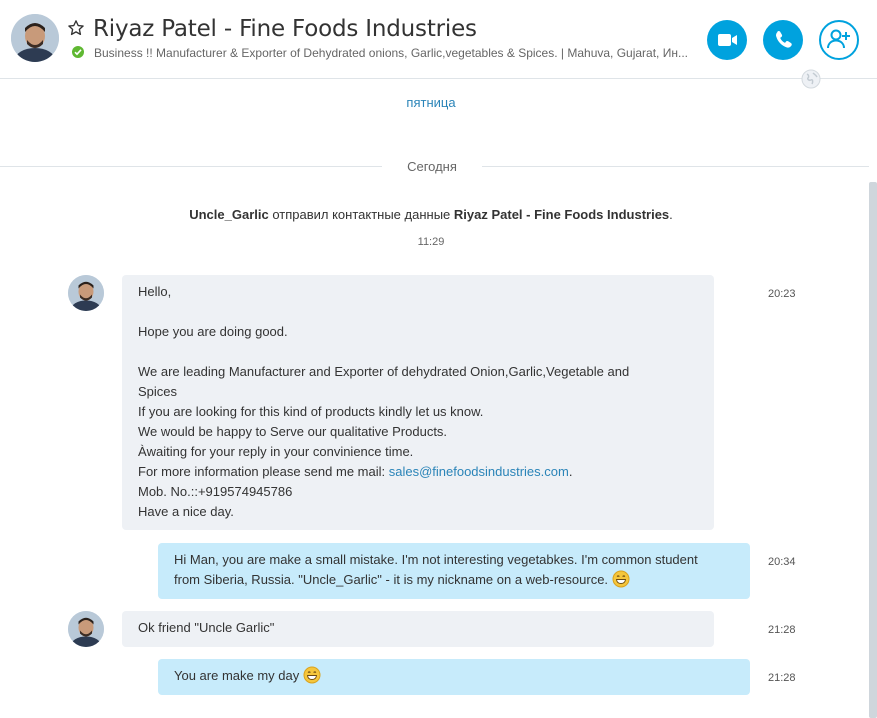 The image size is (877, 718). What do you see at coordinates (238, 675) in the screenshot?
I see `message-text: You are make my day` at bounding box center [238, 675].